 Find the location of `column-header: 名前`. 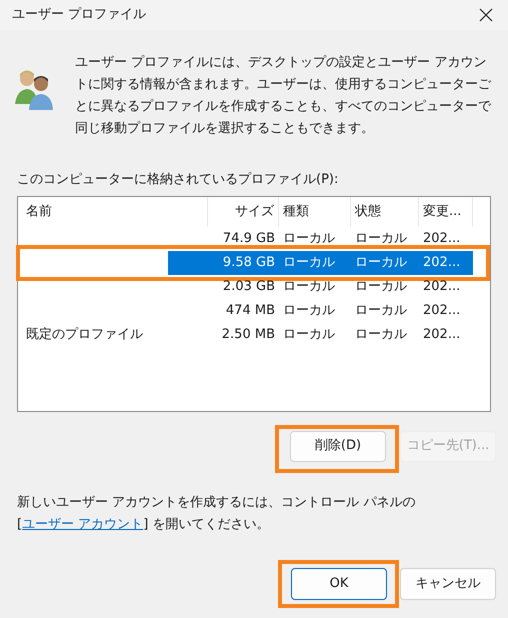

column-header: 名前 is located at coordinates (113, 211).